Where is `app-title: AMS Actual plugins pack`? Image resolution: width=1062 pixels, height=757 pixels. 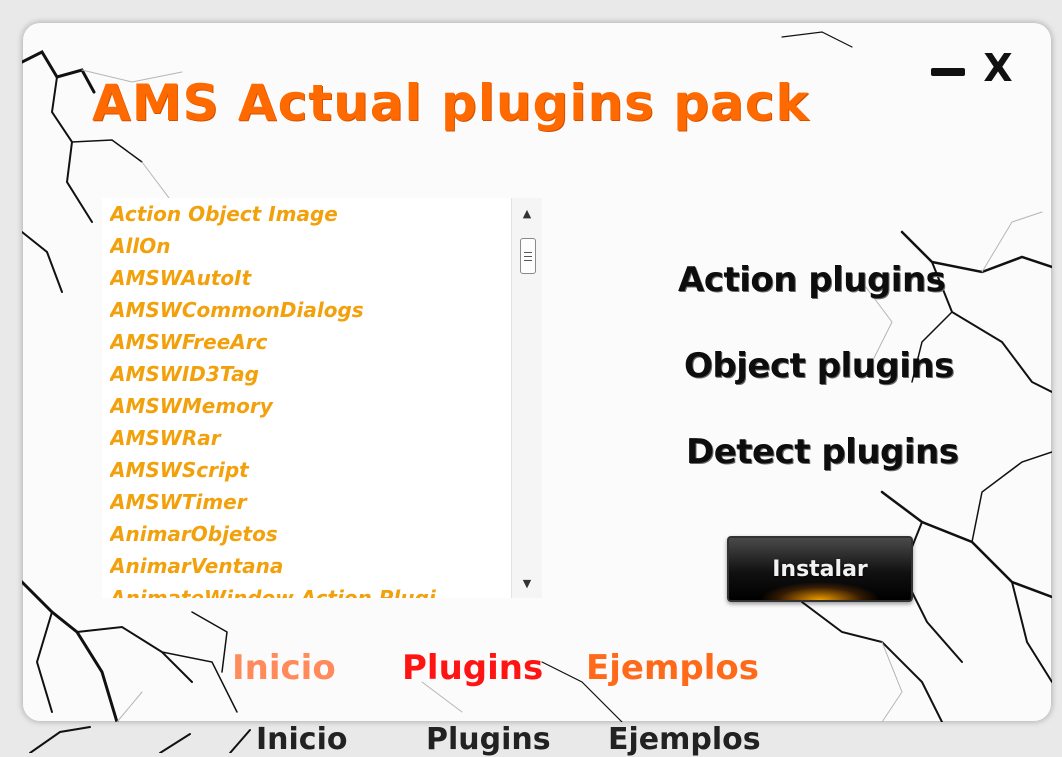 app-title: AMS Actual plugins pack is located at coordinates (451, 103).